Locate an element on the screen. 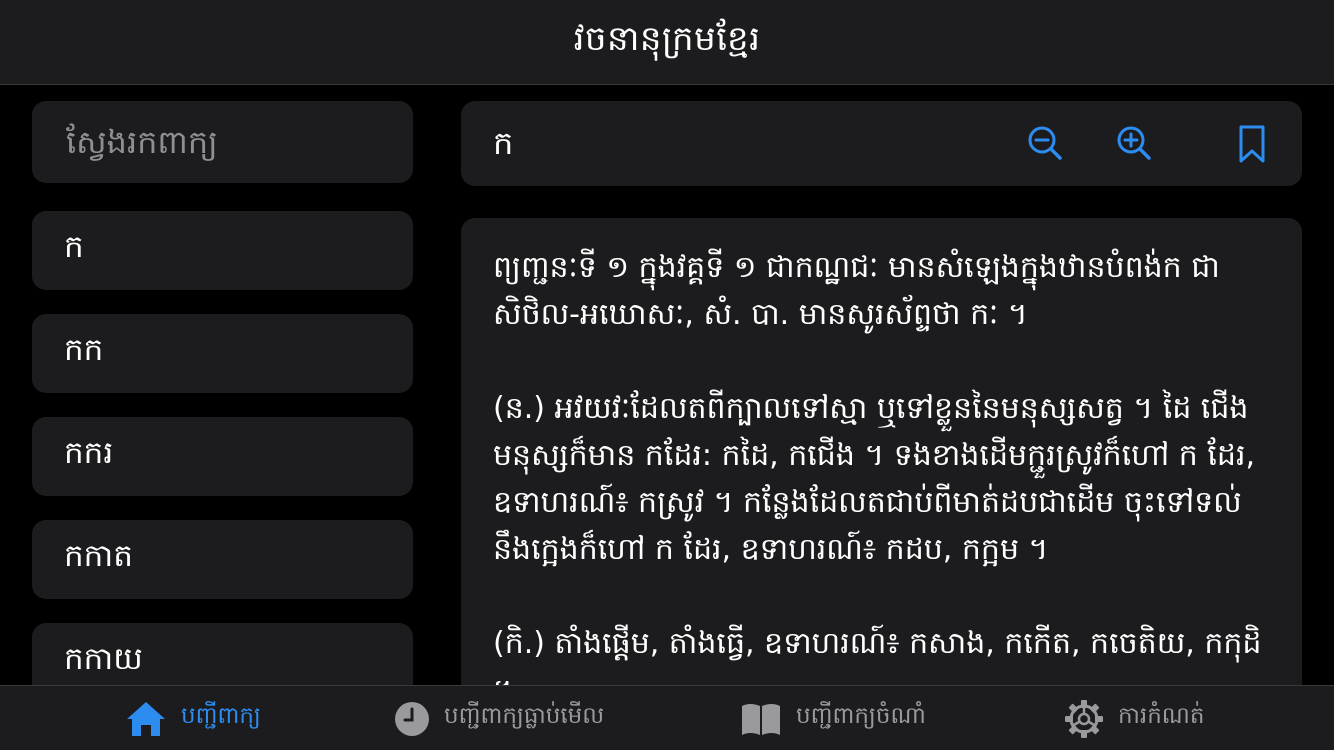 The image size is (1334, 750). tab-bookmarks: បញ្ជីពាក្យចំណាំ is located at coordinates (833, 718).